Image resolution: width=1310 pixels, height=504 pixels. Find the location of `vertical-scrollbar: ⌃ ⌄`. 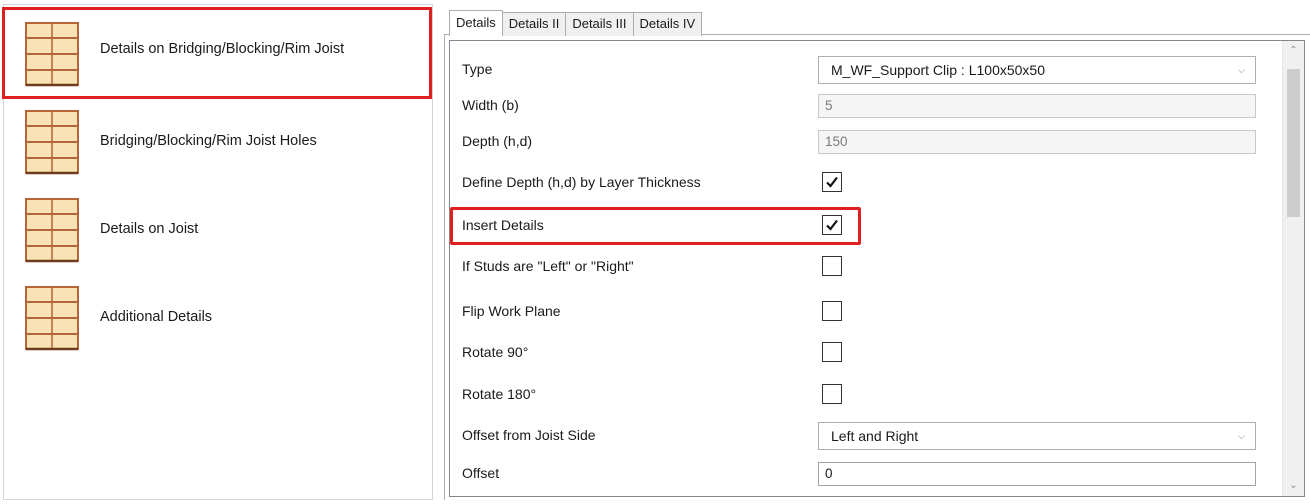

vertical-scrollbar: ⌃ ⌄ is located at coordinates (1293, 268).